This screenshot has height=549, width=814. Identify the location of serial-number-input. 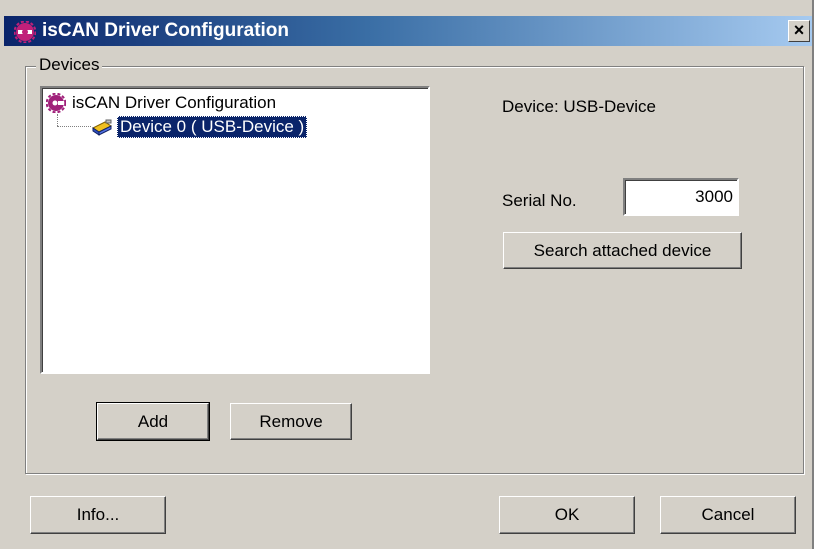
(681, 197).